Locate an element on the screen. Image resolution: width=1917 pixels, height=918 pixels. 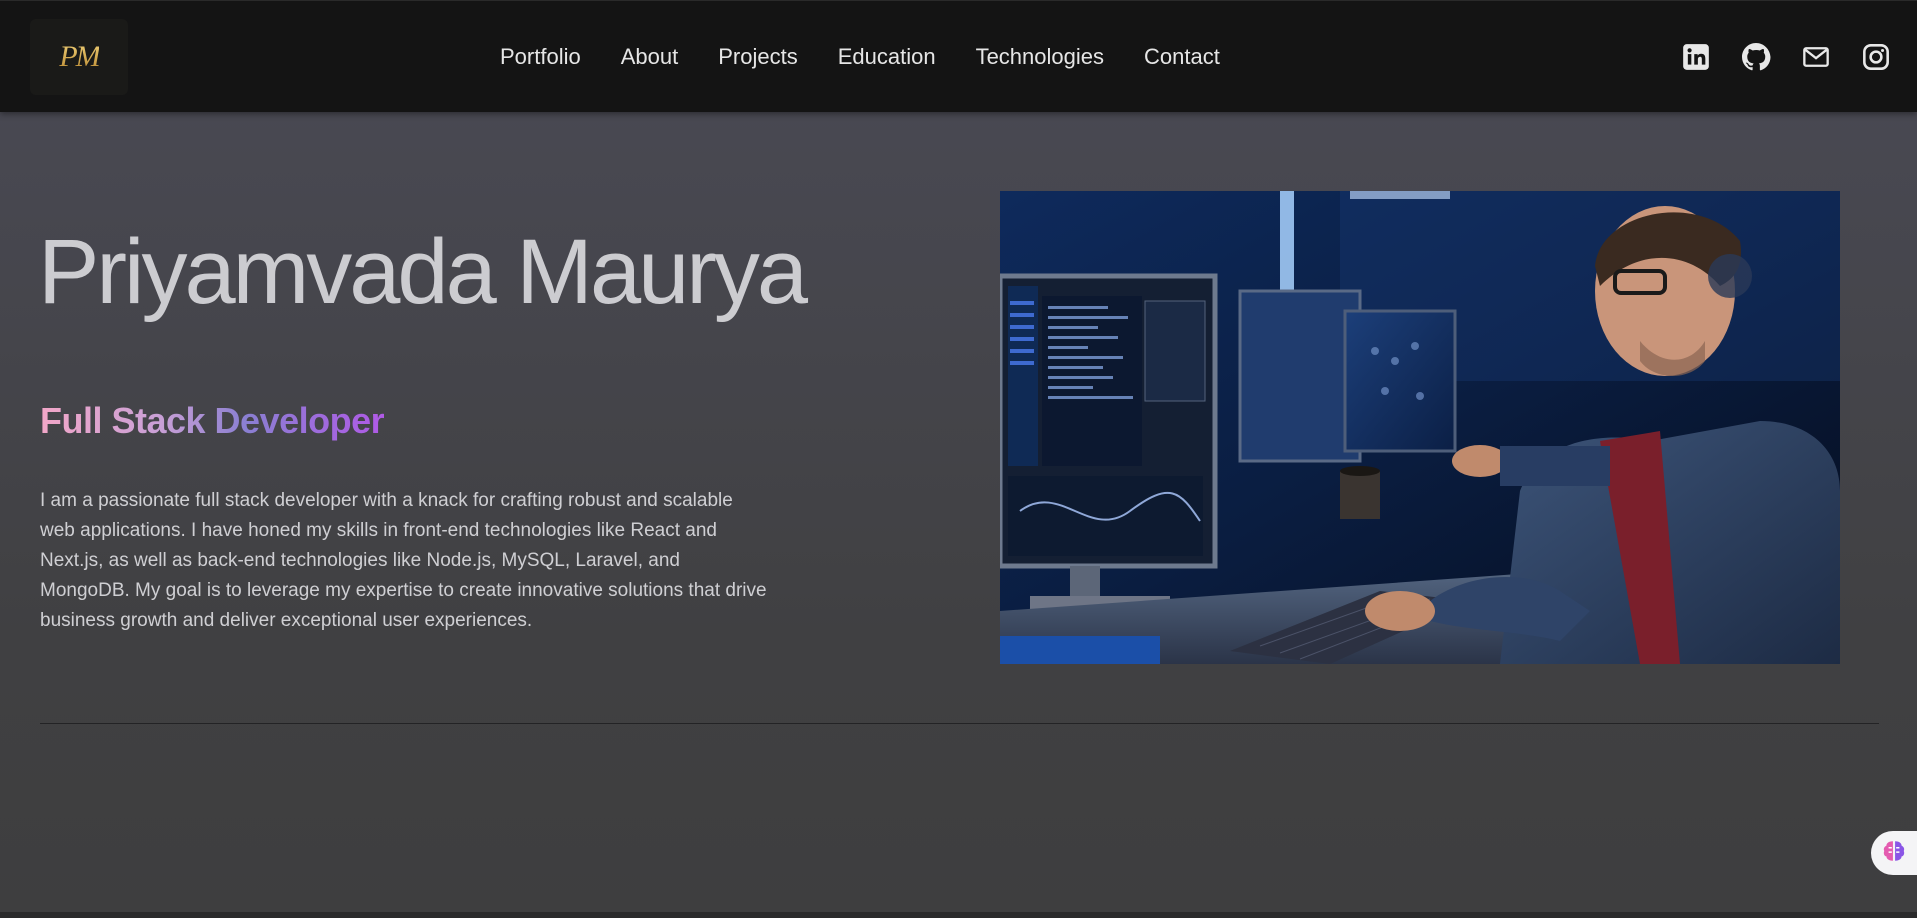
floating-assistant-button is located at coordinates (1894, 853).